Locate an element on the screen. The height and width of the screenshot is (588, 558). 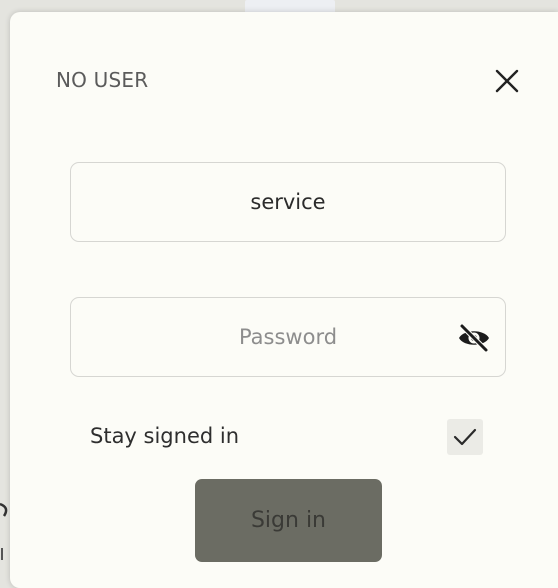
password-field is located at coordinates (288, 337).